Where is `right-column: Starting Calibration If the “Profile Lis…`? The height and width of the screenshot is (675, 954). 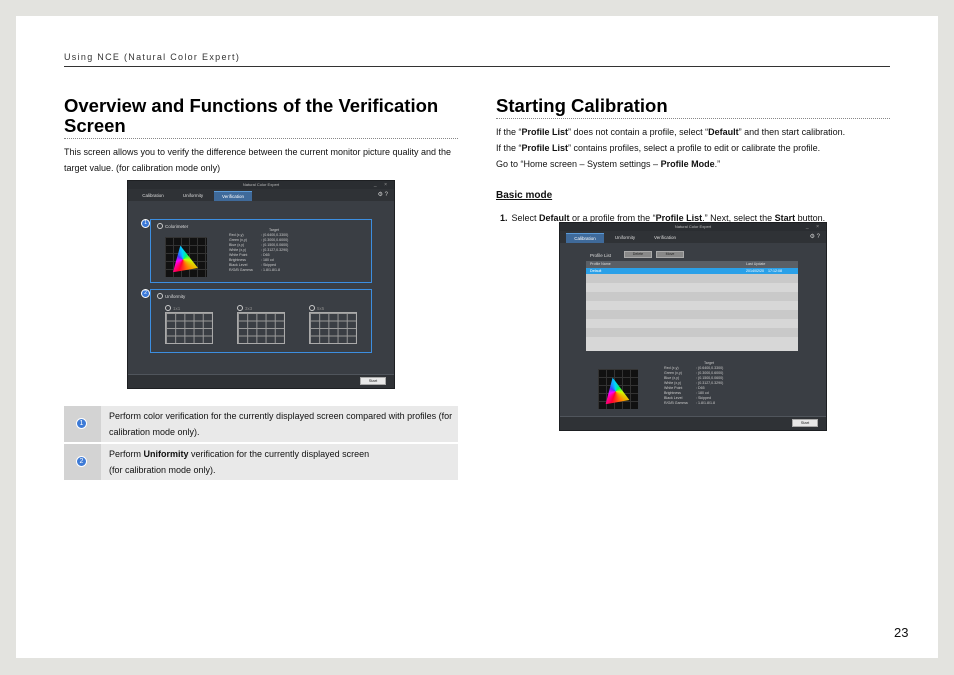
right-column: Starting Calibration If the “Profile Lis… is located at coordinates (693, 159).